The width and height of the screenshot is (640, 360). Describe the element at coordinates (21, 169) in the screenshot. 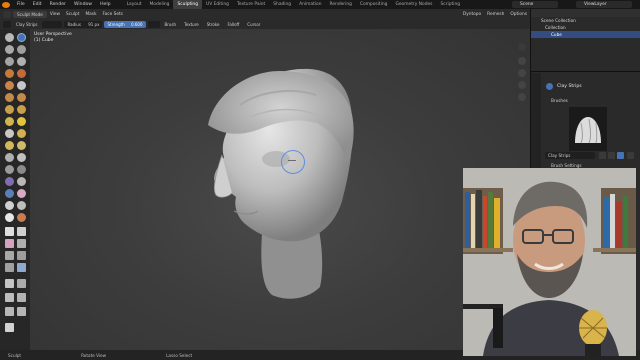

I see `boundary-brush-icon` at that location.